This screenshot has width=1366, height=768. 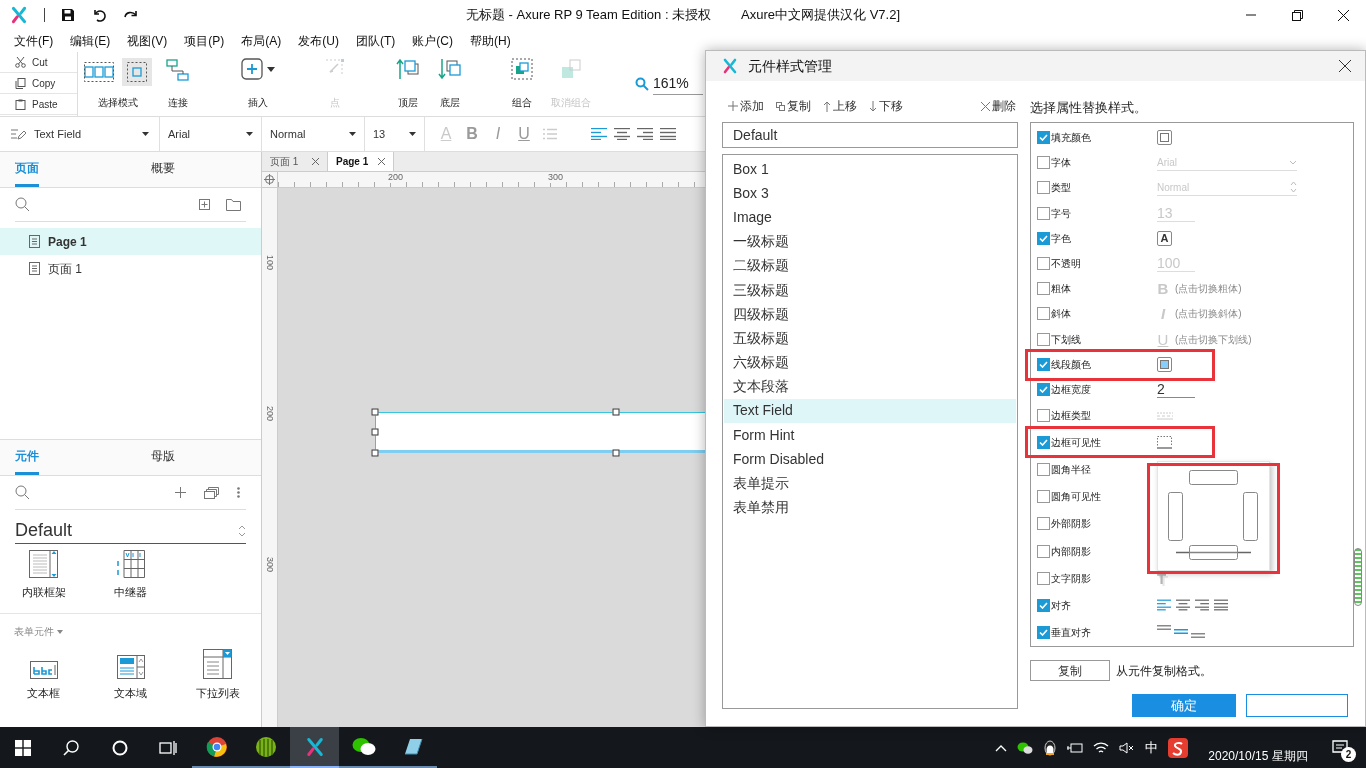 I want to click on font-color-button: A, so click(x=1164, y=238).